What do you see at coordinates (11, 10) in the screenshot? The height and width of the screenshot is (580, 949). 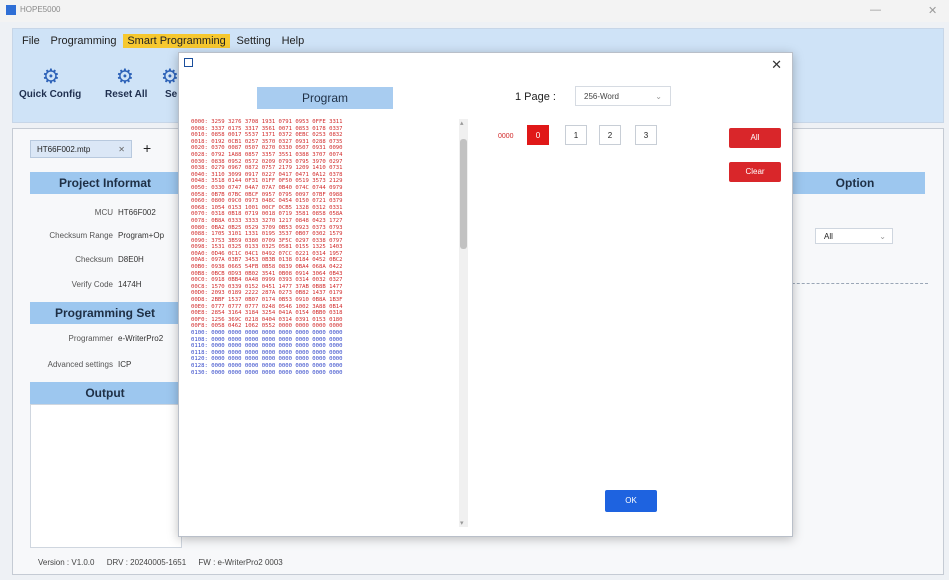 I see `app-logo-icon` at bounding box center [11, 10].